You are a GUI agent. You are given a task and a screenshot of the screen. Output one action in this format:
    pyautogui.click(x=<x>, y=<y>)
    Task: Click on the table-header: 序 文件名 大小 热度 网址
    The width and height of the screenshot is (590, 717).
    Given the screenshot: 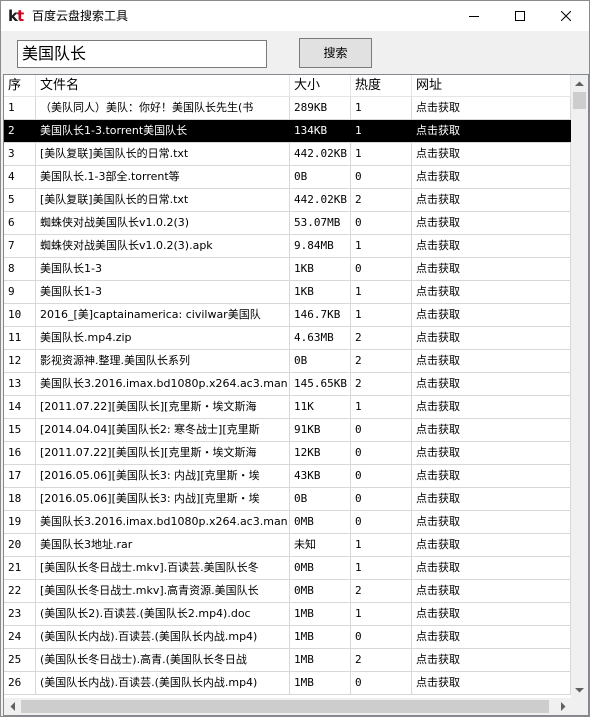 What is the action you would take?
    pyautogui.click(x=287, y=86)
    